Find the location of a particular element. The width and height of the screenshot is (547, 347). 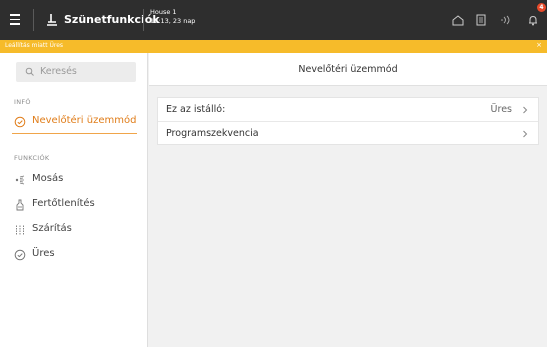

sidebar-item-breeding-mode: Nevelőtéri üzemmód is located at coordinates (73, 122).